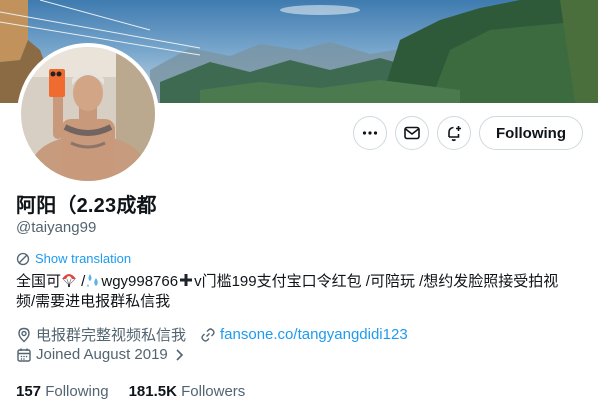 The width and height of the screenshot is (598, 410). I want to click on message-button, so click(412, 133).